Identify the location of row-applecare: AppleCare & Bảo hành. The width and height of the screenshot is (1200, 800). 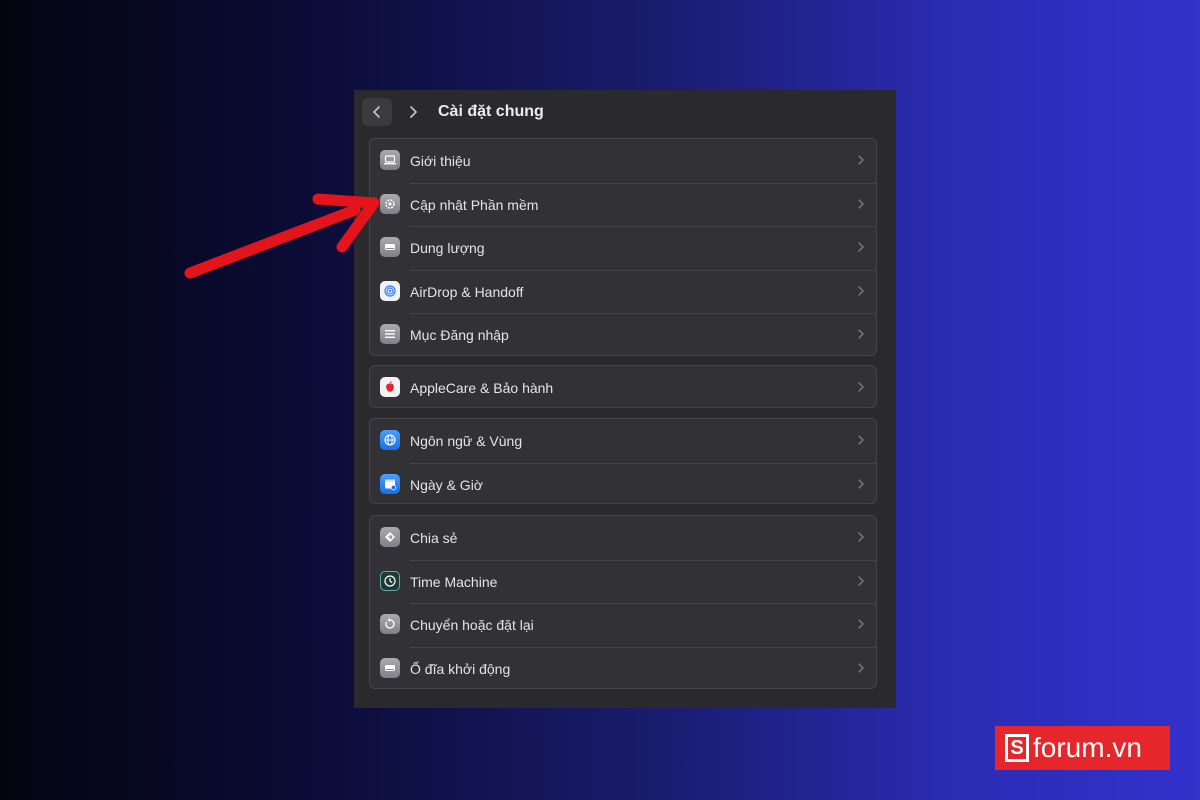
(623, 388).